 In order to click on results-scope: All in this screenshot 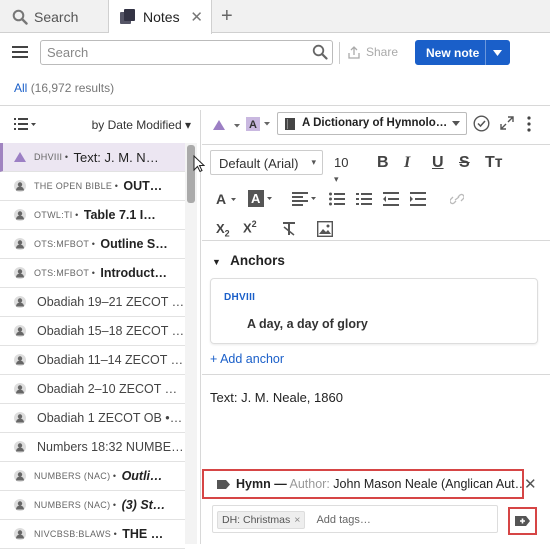, I will do `click(20, 88)`.